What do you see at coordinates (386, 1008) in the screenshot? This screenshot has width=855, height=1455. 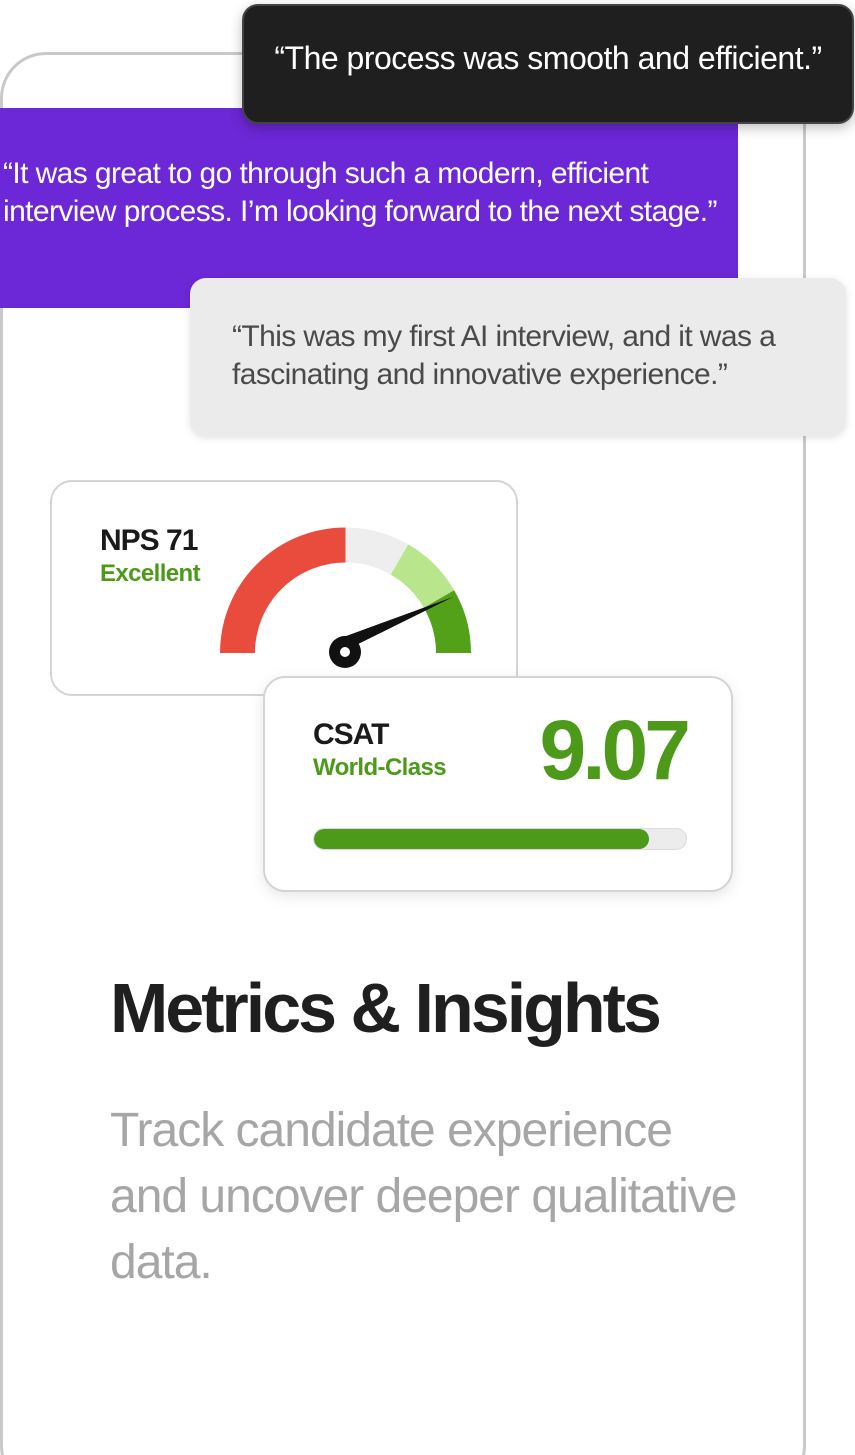 I see `section-heading: Metrics & Insights` at bounding box center [386, 1008].